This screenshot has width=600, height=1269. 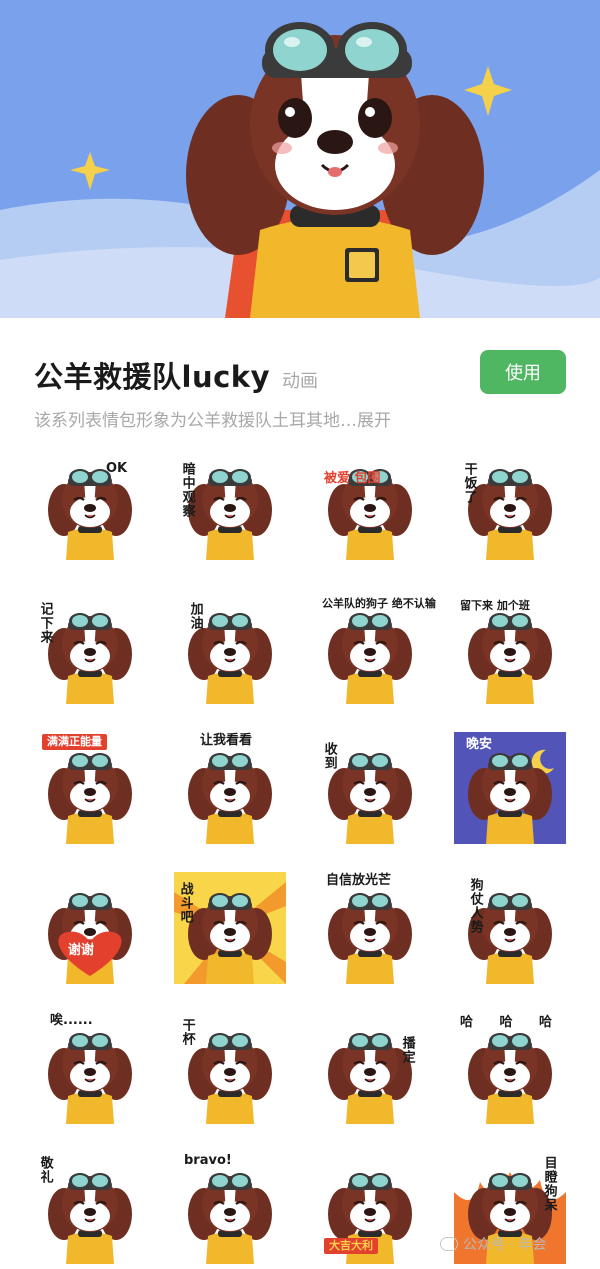 I want to click on sticker-caption: 被爱 包围, so click(x=352, y=478).